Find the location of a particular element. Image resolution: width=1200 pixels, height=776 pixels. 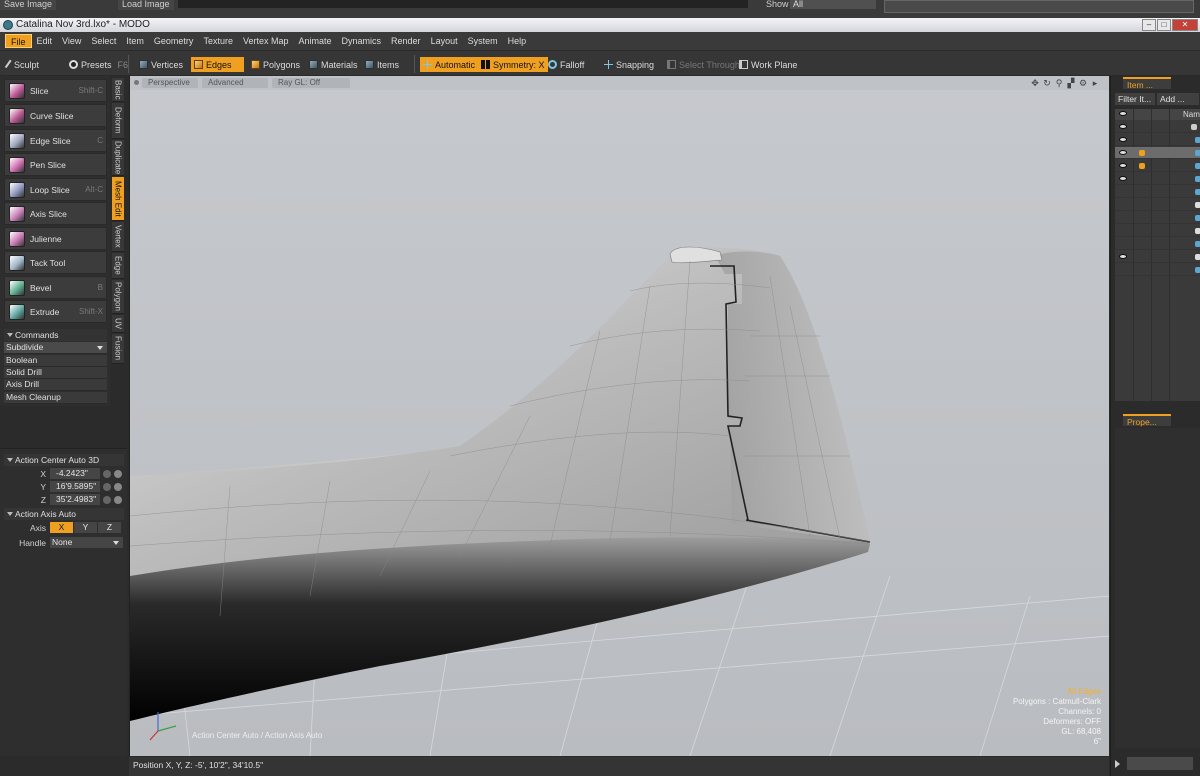

z-field: 35'2.4983" is located at coordinates (75, 499).